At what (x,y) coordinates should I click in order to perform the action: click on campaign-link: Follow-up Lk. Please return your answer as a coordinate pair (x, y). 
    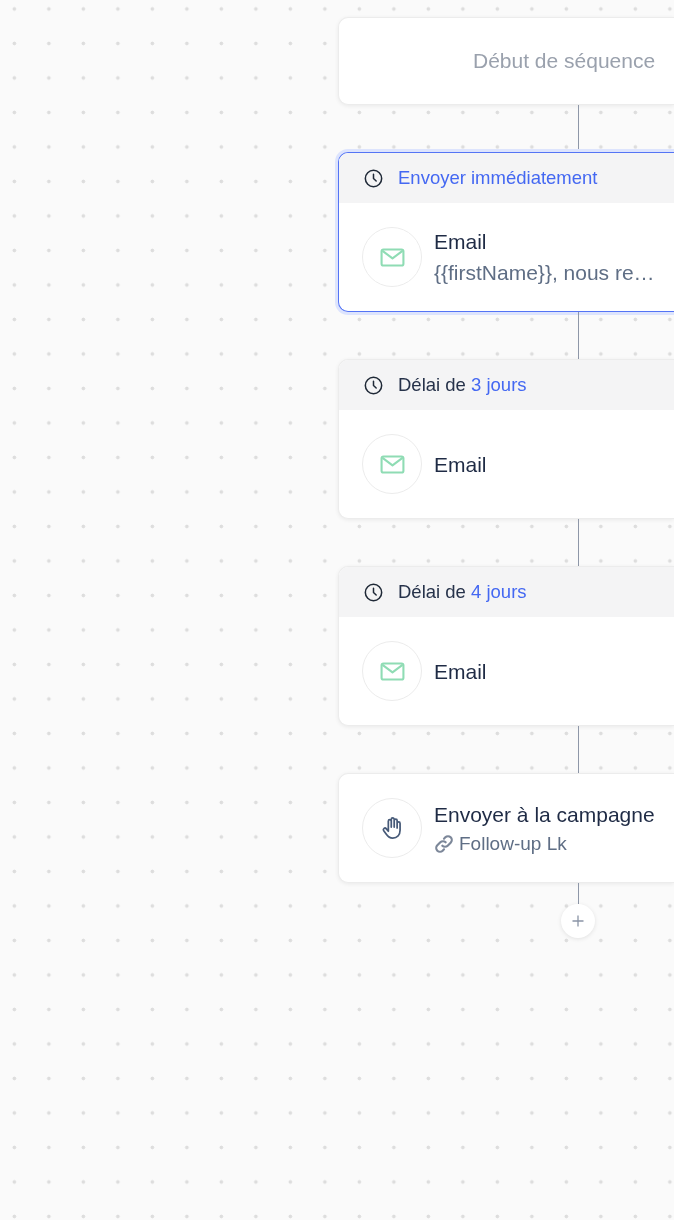
    Looking at the image, I should click on (513, 843).